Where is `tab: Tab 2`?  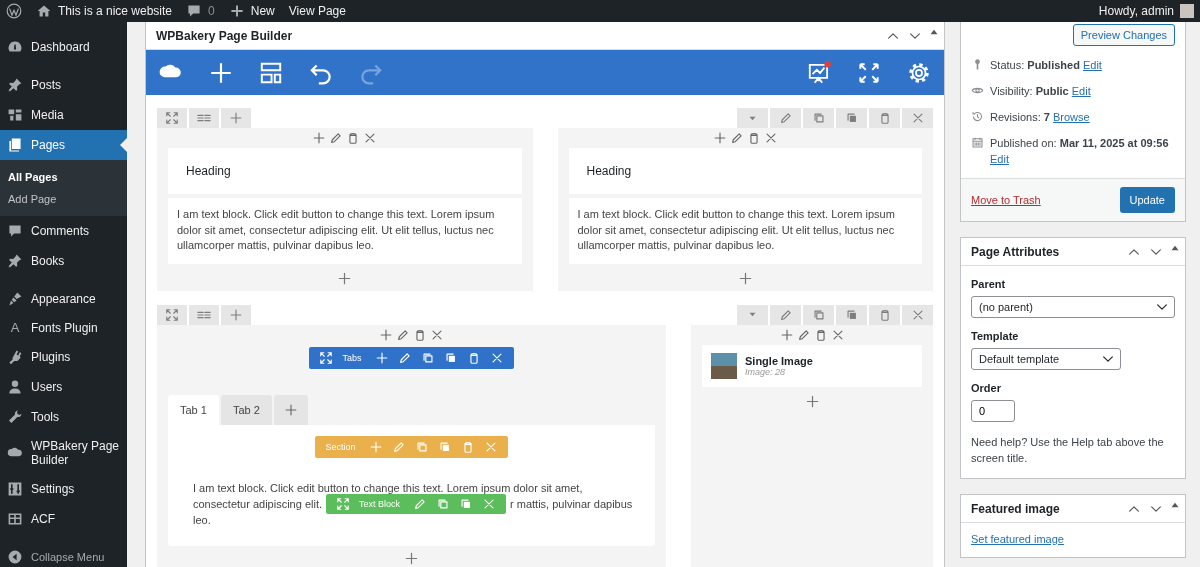
tab: Tab 2 is located at coordinates (246, 409).